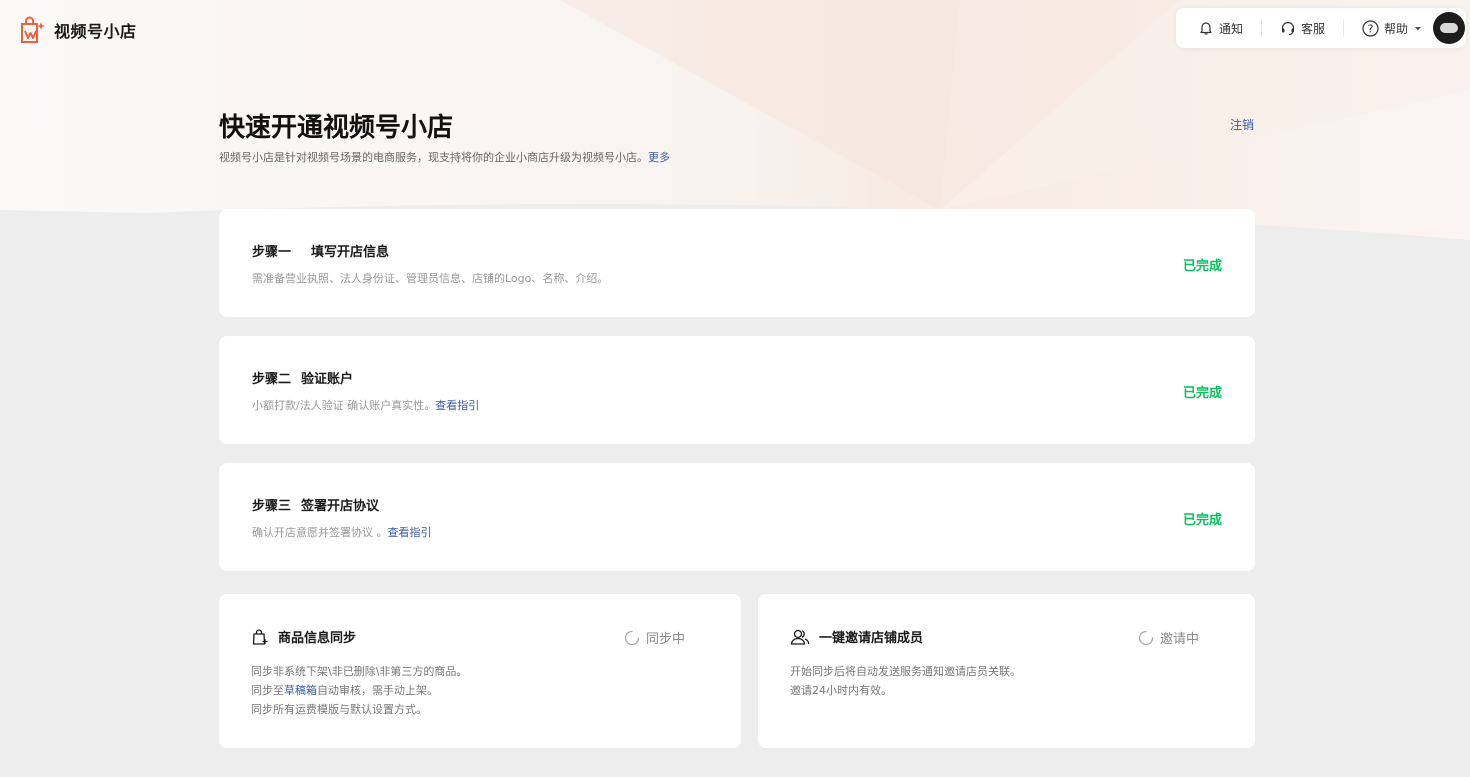 This screenshot has height=777, width=1470. Describe the element at coordinates (260, 636) in the screenshot. I see `shopping-bag-add-icon` at that location.